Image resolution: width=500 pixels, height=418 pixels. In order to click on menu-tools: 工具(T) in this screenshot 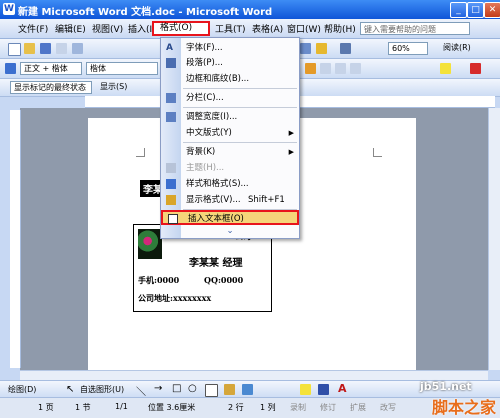, I will do `click(230, 28)`.